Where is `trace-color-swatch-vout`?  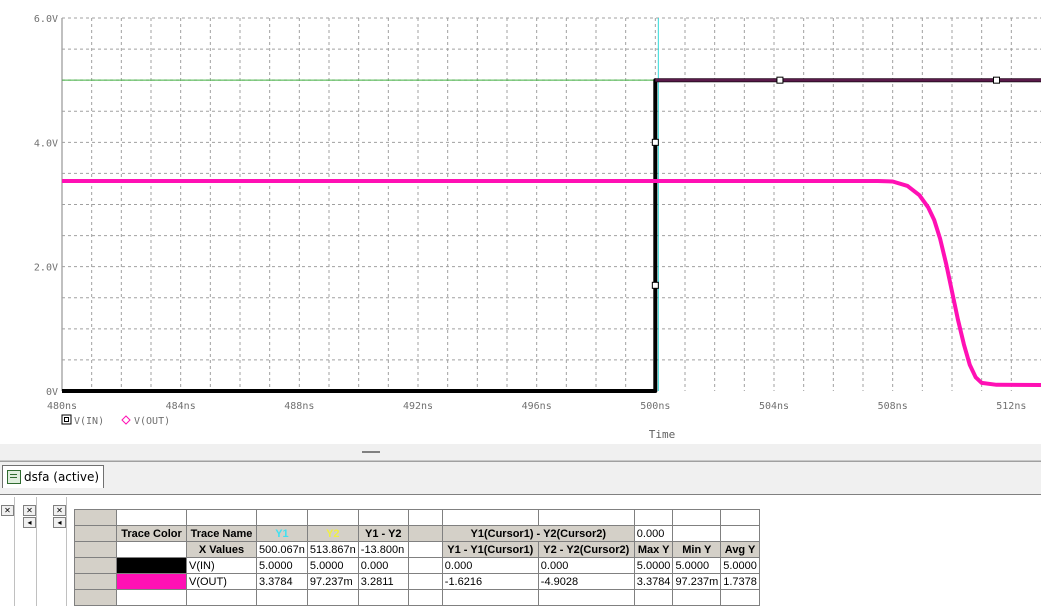 trace-color-swatch-vout is located at coordinates (151, 581).